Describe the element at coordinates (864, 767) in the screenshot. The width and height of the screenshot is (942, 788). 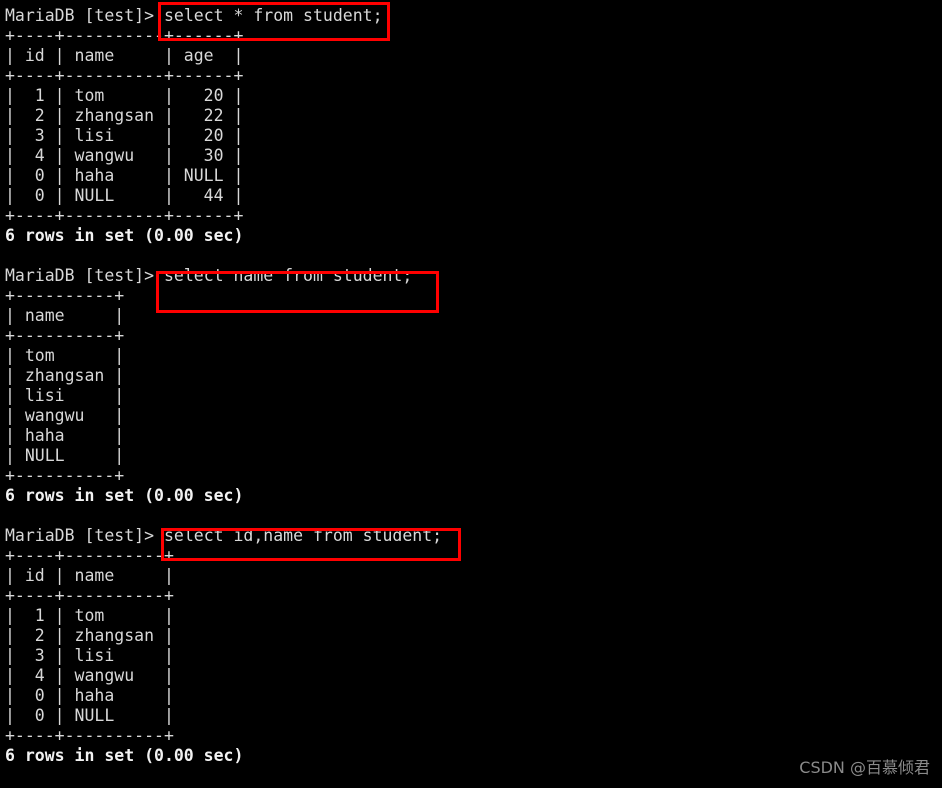
I see `csdn-watermark: CSDN @百慕倾君` at that location.